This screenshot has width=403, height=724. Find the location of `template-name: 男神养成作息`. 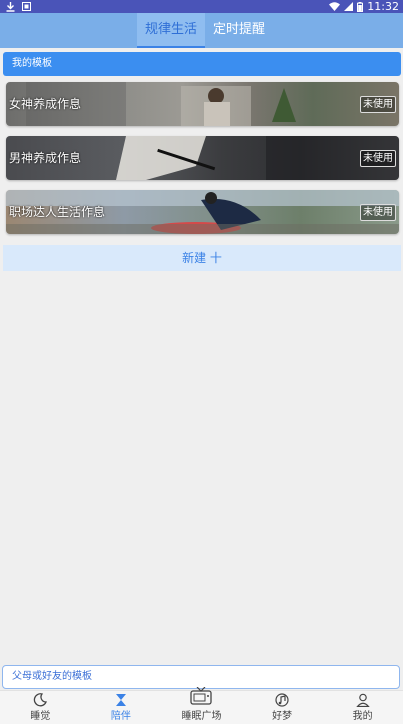

template-name: 男神养成作息 is located at coordinates (45, 158).